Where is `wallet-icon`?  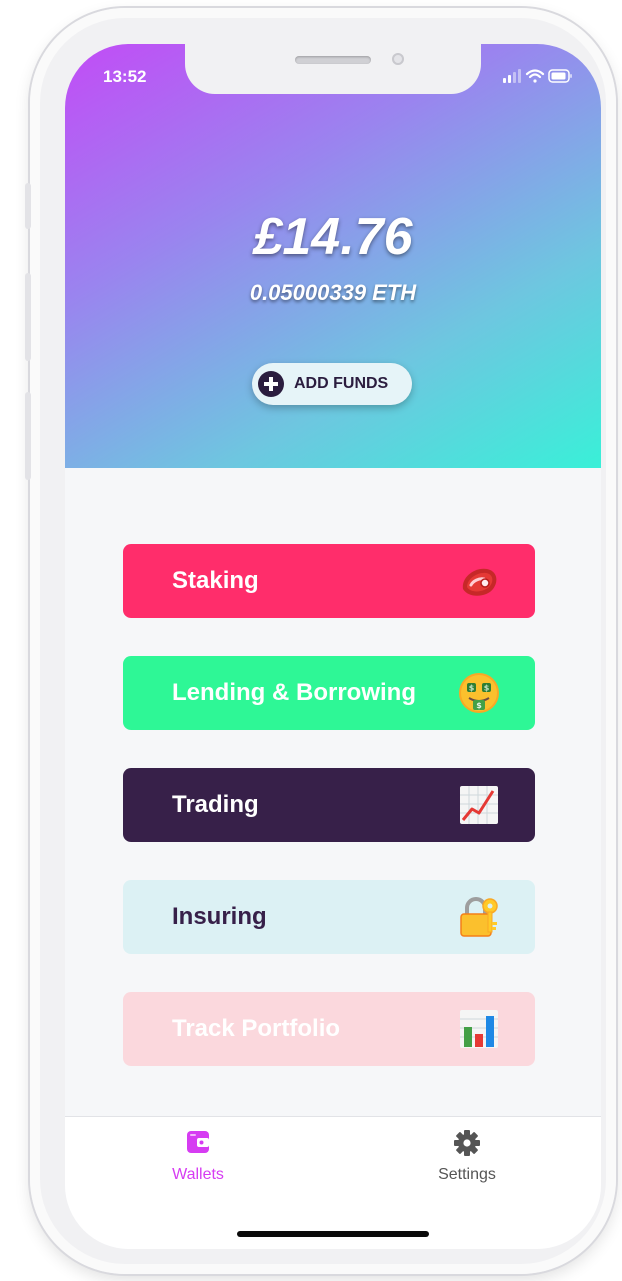
wallet-icon is located at coordinates (198, 1142).